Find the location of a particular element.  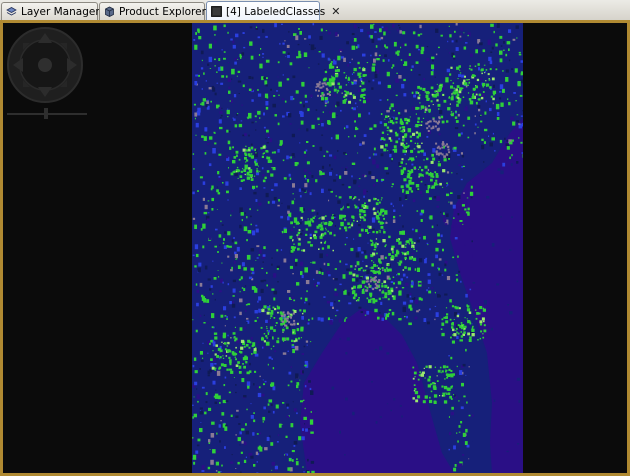

zoom-slider-thumb is located at coordinates (46, 113).